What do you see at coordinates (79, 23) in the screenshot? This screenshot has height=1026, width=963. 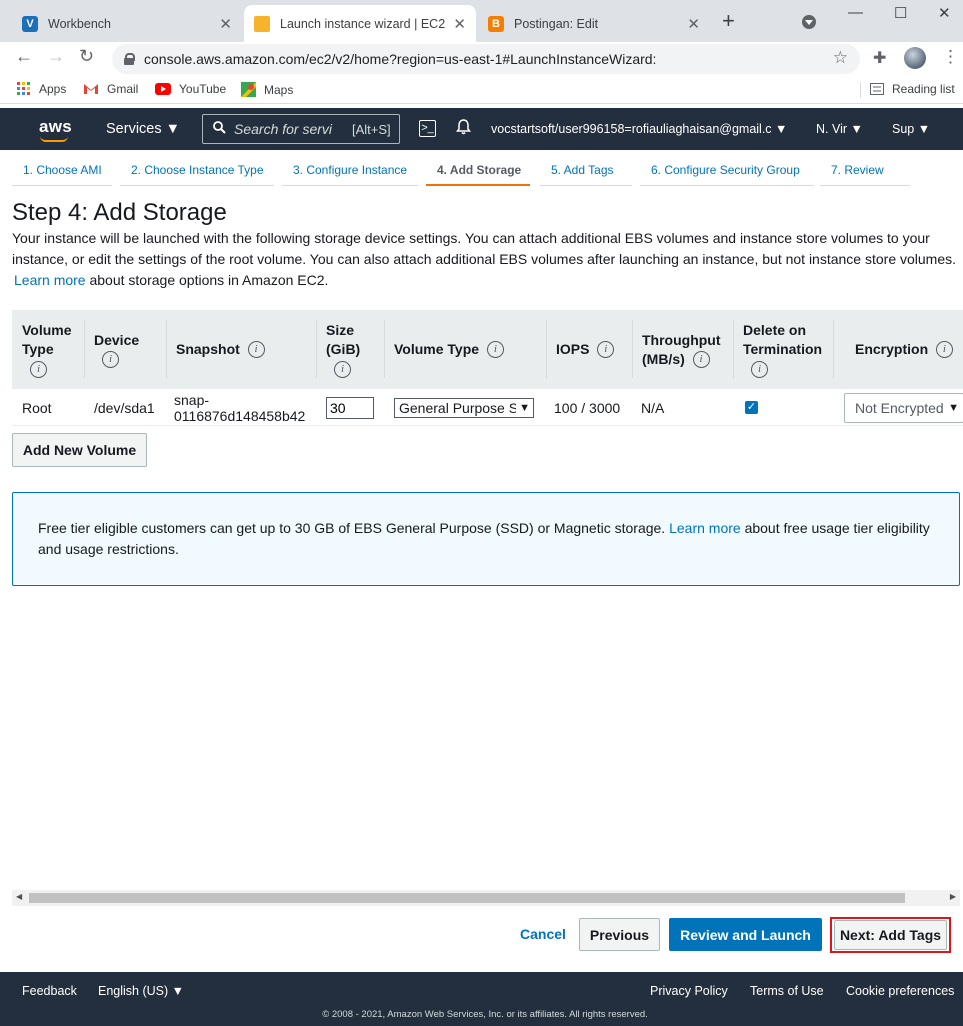 I see `tab-title: Workbench` at bounding box center [79, 23].